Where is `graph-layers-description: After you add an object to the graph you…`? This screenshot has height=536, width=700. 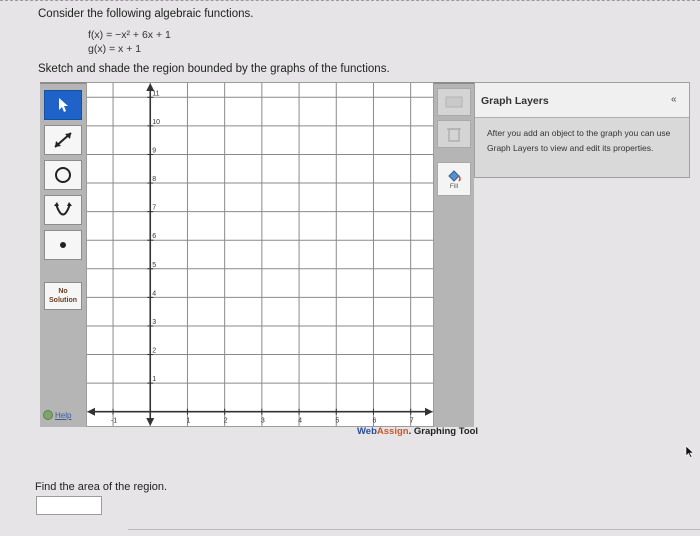 graph-layers-description: After you add an object to the graph you… is located at coordinates (579, 140).